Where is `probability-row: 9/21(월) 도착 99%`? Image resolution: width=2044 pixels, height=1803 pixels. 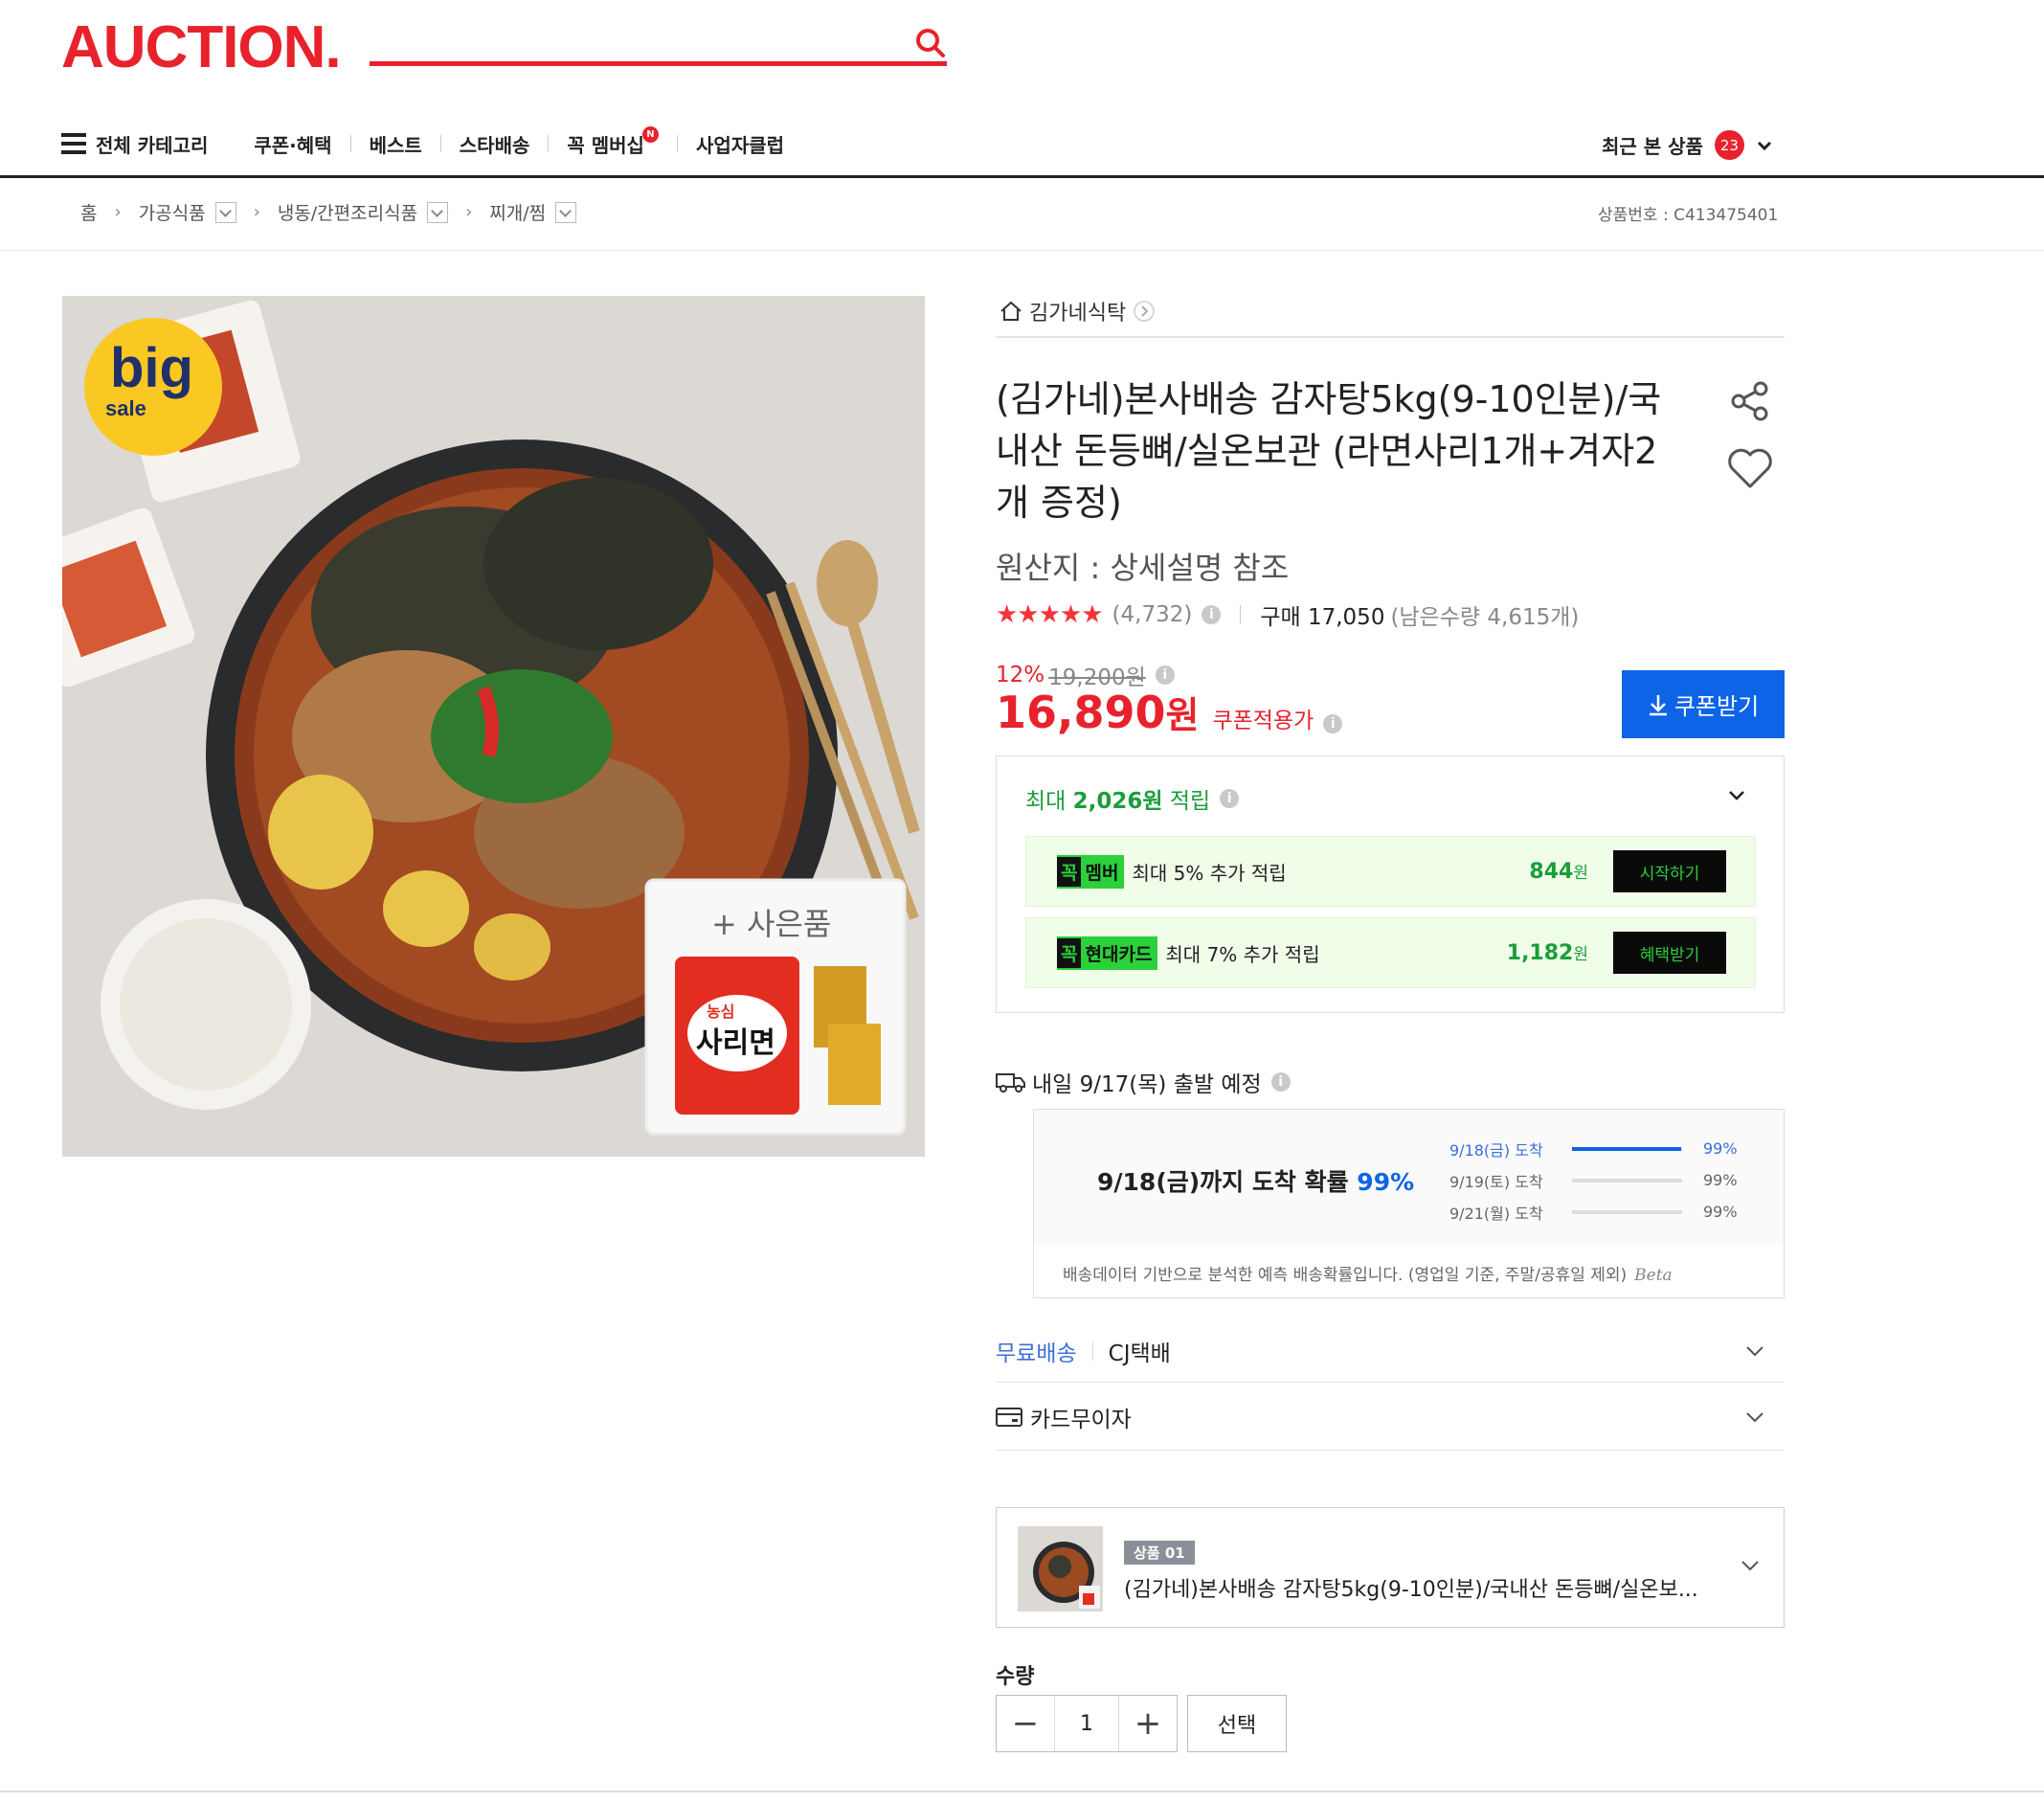 probability-row: 9/21(월) 도착 99% is located at coordinates (1593, 1213).